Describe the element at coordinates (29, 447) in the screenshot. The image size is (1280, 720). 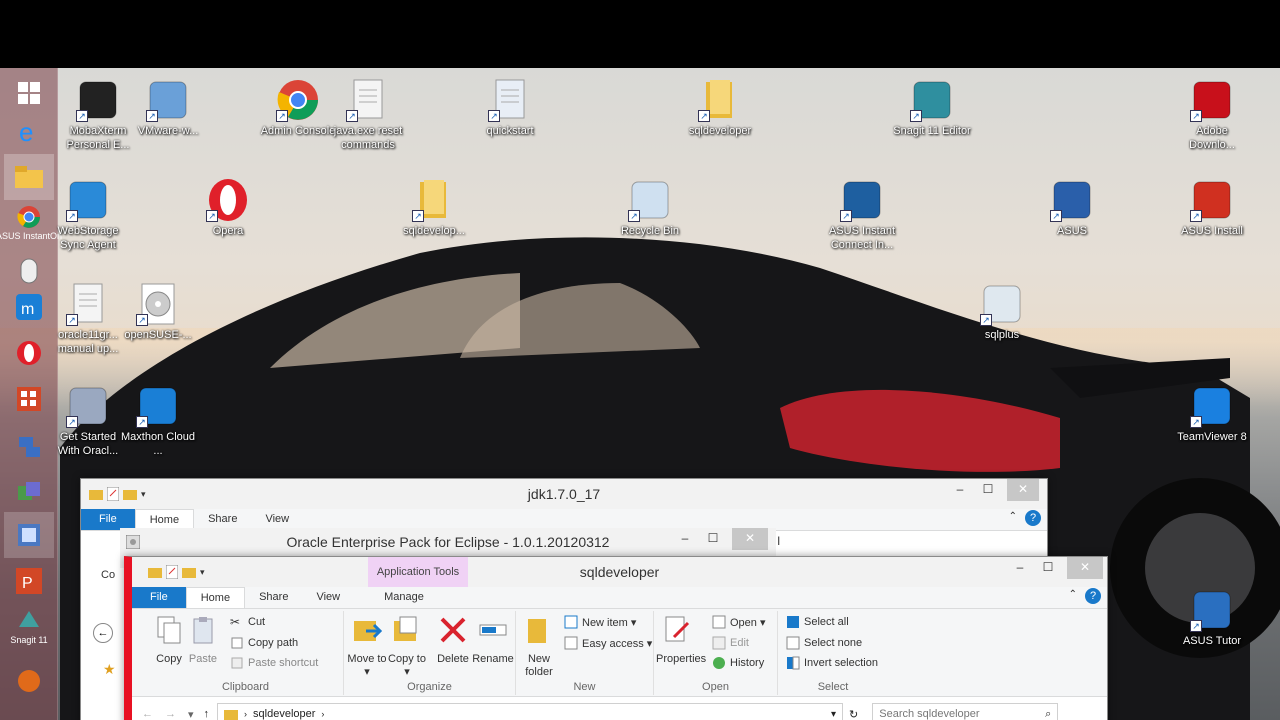
I see `network-icon` at that location.